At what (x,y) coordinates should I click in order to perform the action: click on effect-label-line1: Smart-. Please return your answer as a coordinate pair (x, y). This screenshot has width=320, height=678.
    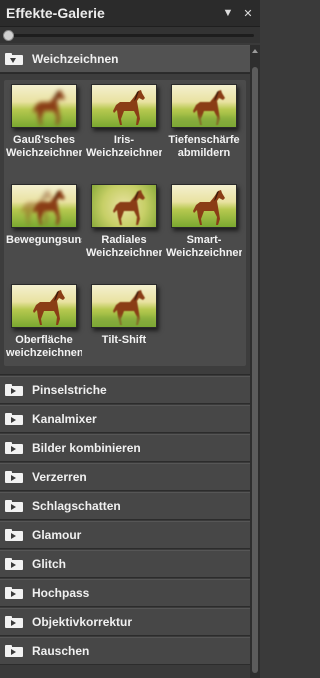
    Looking at the image, I should click on (204, 240).